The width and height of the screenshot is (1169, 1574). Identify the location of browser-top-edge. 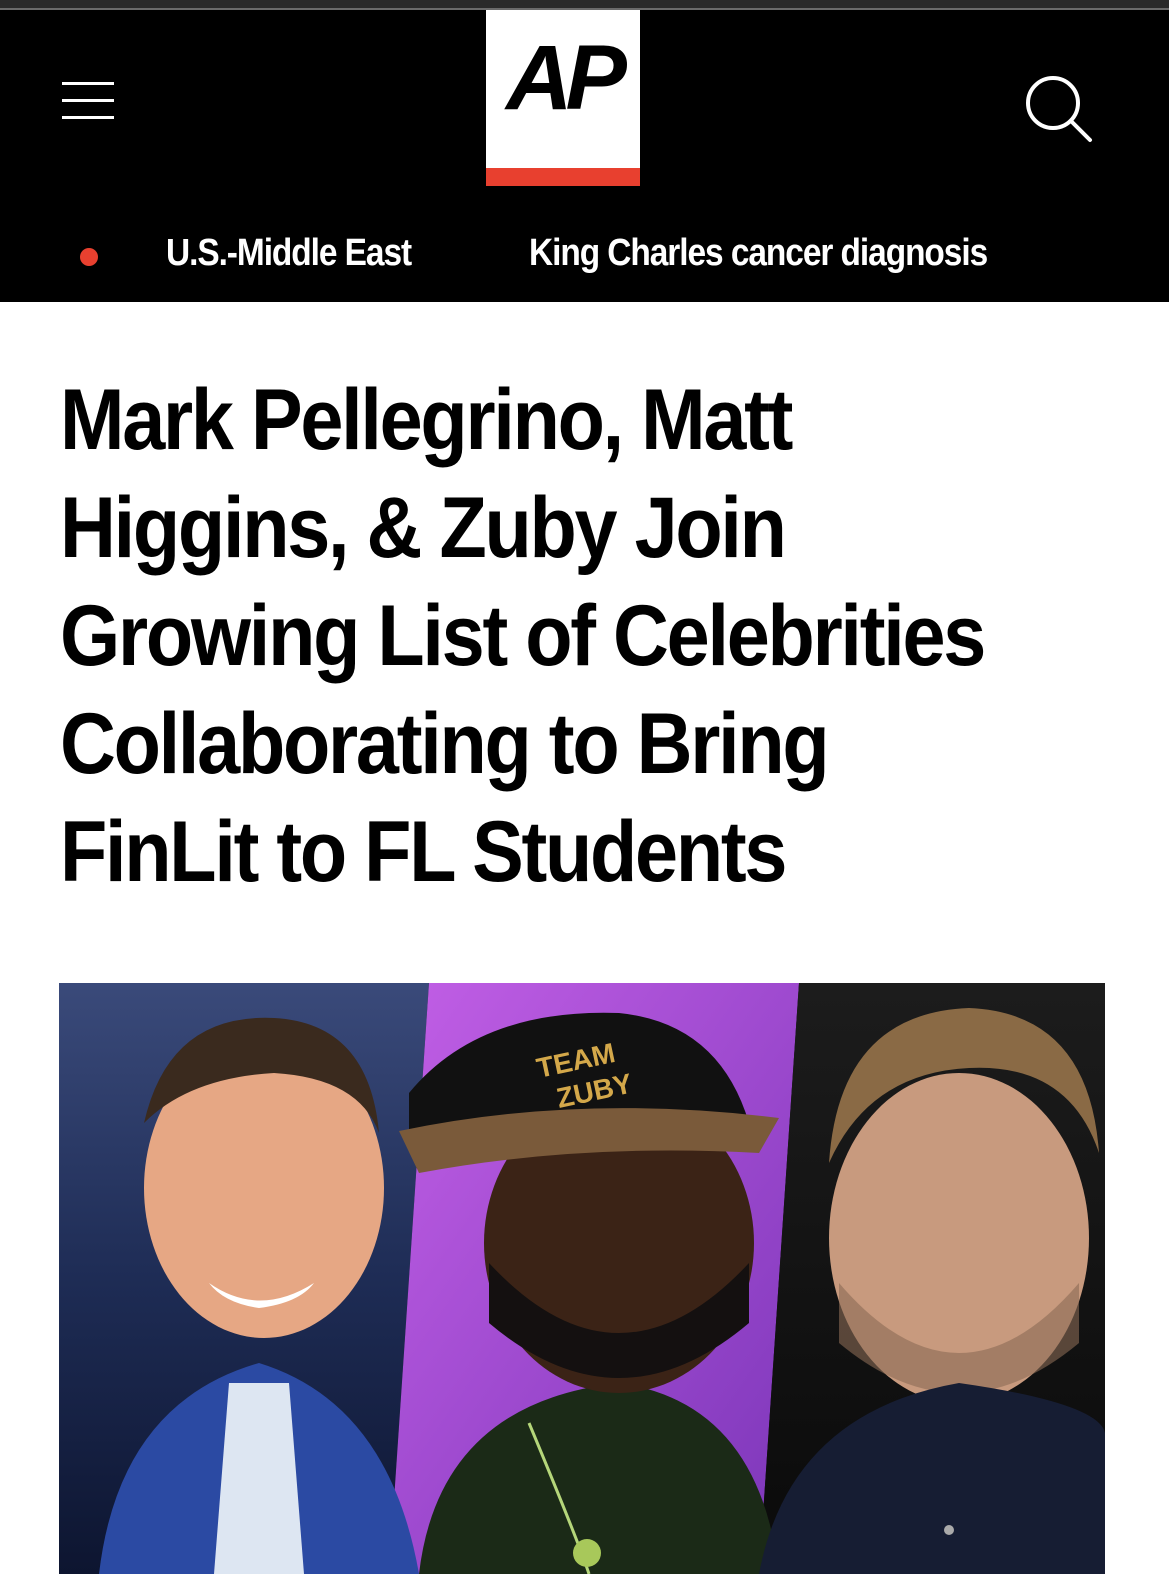
(584, 5).